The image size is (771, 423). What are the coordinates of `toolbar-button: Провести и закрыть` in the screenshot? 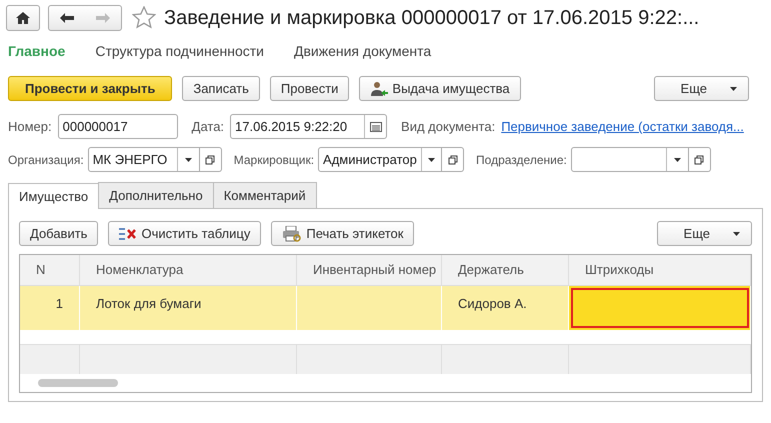 It's located at (90, 88).